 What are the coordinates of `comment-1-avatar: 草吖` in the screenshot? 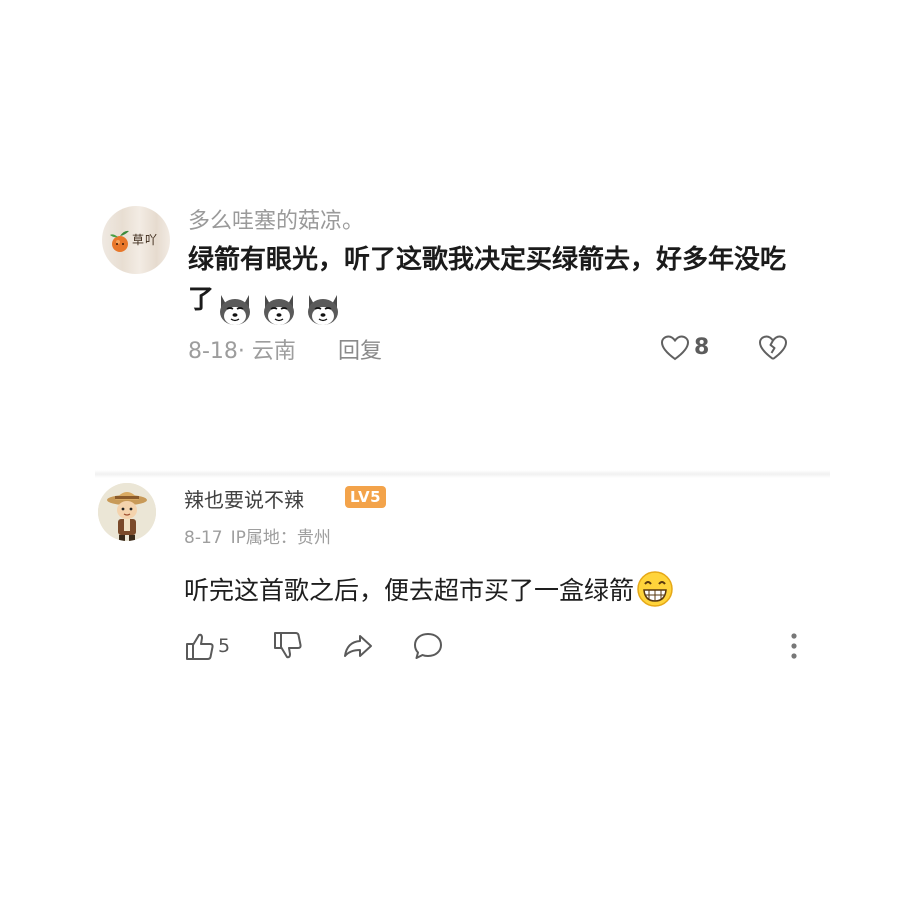 It's located at (136, 240).